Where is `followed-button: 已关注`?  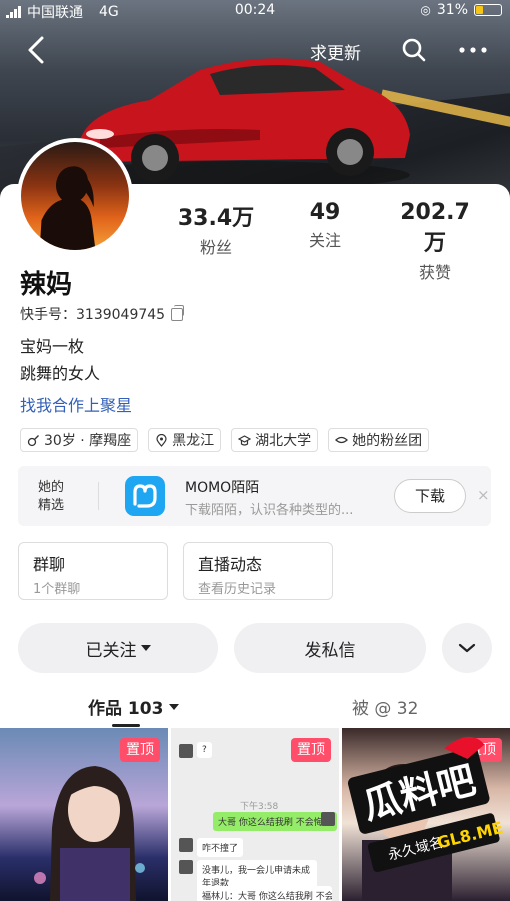 followed-button: 已关注 is located at coordinates (118, 648).